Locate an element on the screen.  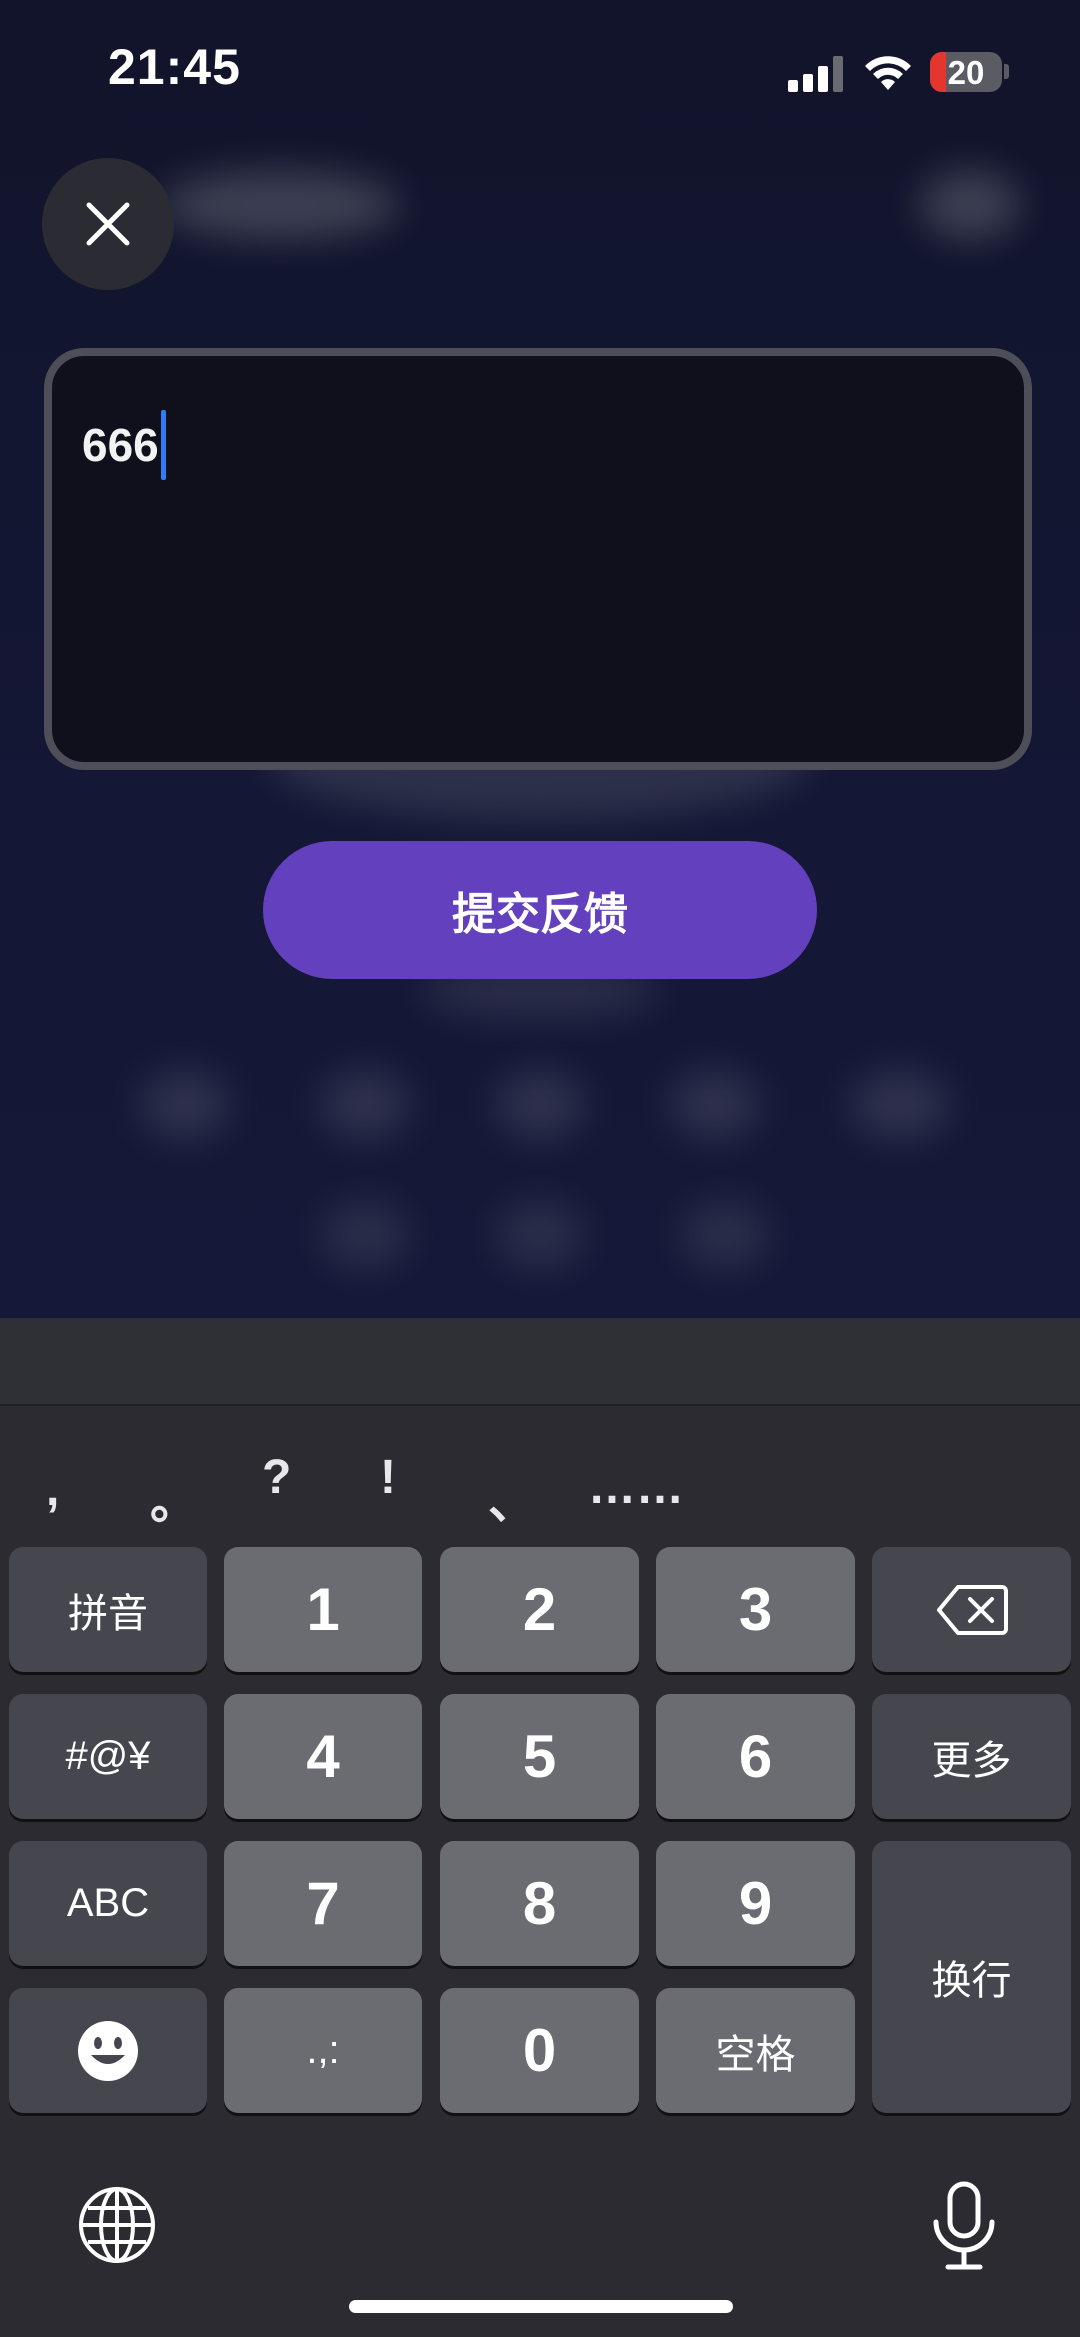
key-abc: ABC is located at coordinates (108, 1903).